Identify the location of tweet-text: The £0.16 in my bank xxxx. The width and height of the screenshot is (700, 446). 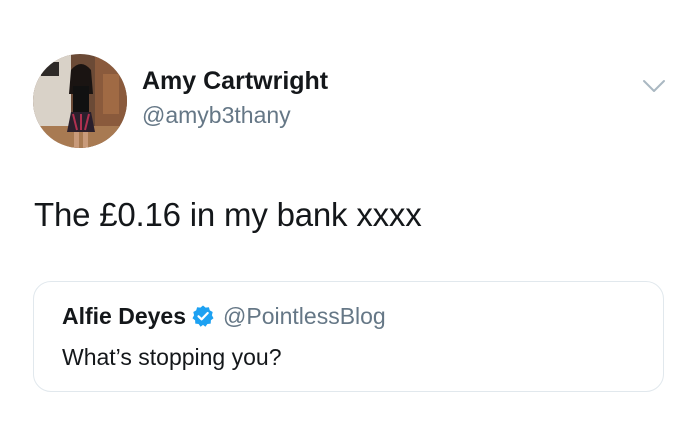
(228, 214).